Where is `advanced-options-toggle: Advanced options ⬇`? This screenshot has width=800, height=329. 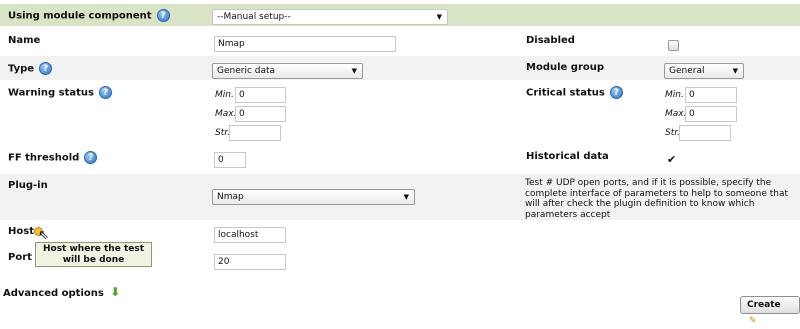
advanced-options-toggle: Advanced options ⬇ is located at coordinates (61, 292).